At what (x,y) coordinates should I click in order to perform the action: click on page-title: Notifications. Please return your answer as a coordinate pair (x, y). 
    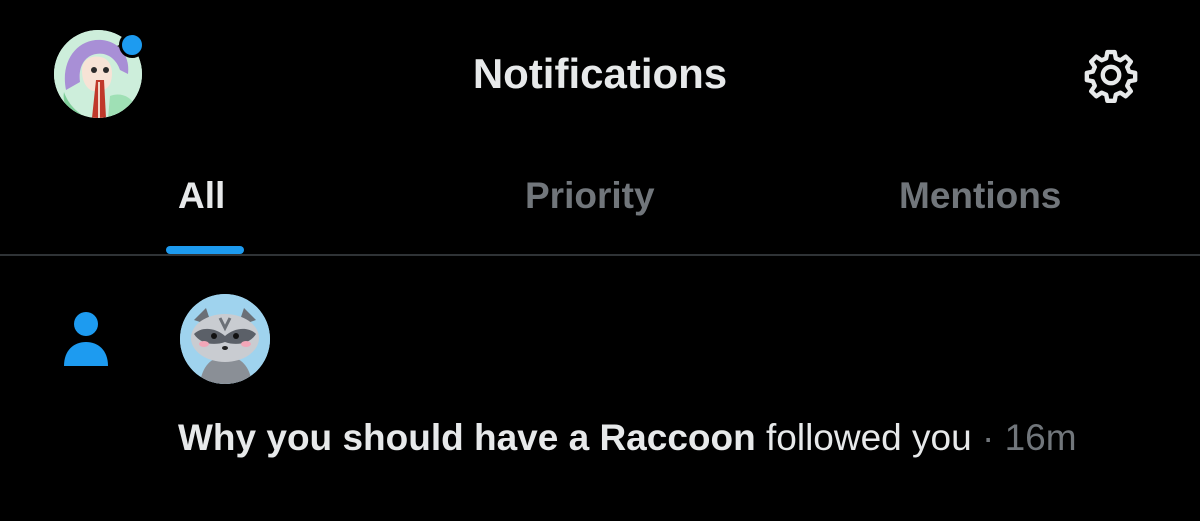
    Looking at the image, I should click on (600, 73).